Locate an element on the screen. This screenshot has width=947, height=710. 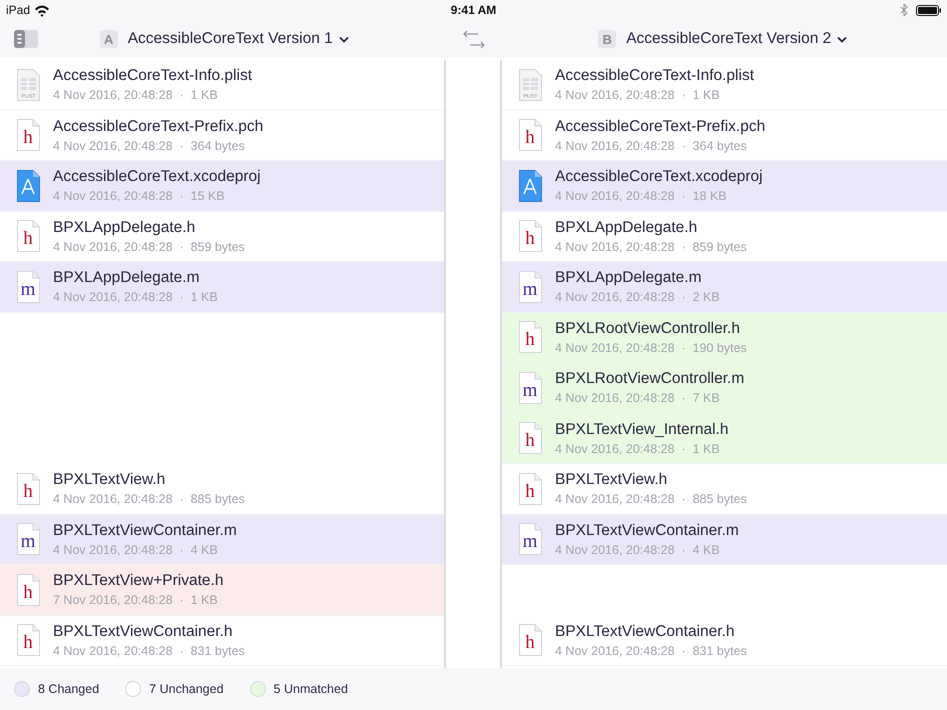
file-details: 4 Nov 2016, 20:48:28 · 7 KB is located at coordinates (638, 398).